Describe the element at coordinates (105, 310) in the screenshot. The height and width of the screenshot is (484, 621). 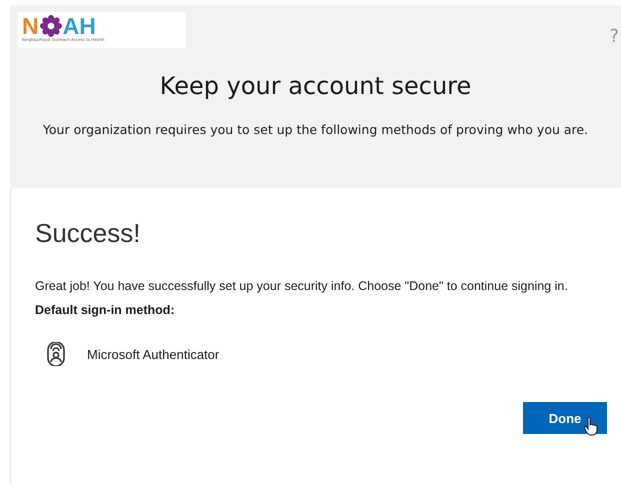
I see `default-method-label: Default sign-in method:` at that location.